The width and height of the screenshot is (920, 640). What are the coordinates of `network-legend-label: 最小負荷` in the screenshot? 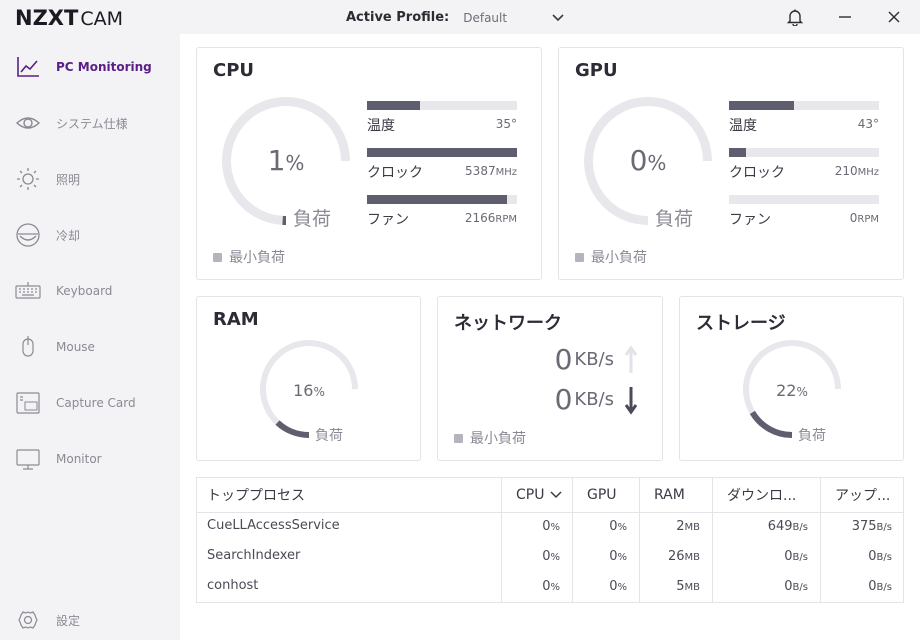 It's located at (498, 439).